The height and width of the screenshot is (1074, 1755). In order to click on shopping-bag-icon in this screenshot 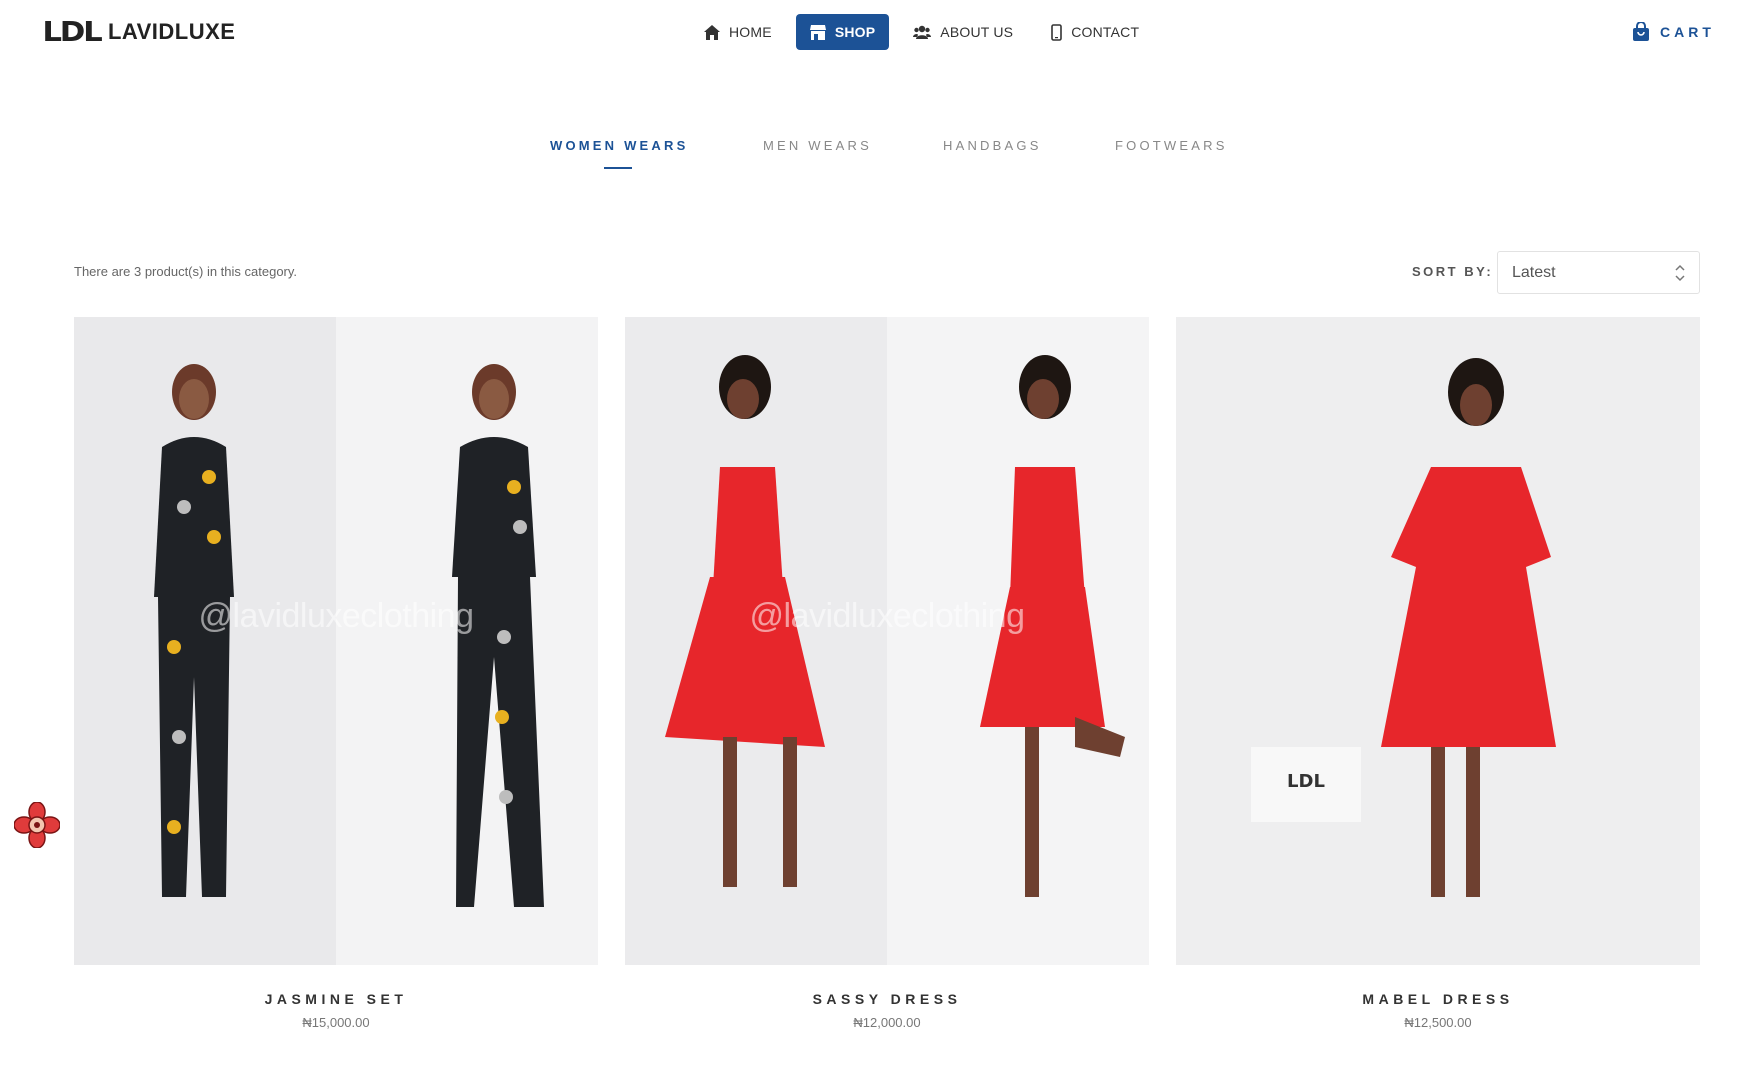, I will do `click(1641, 31)`.